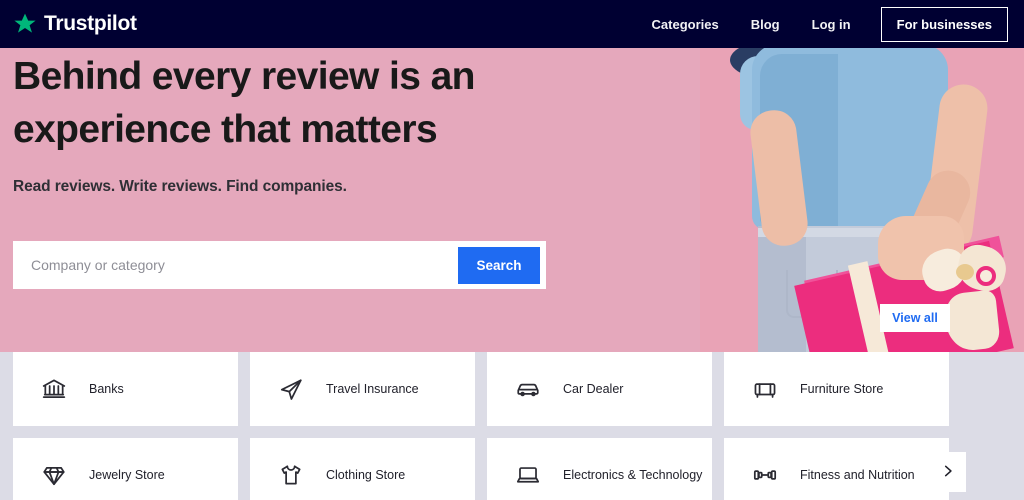 Image resolution: width=1024 pixels, height=500 pixels. What do you see at coordinates (225, 129) in the screenshot?
I see `page-title-line2: experience that matters` at bounding box center [225, 129].